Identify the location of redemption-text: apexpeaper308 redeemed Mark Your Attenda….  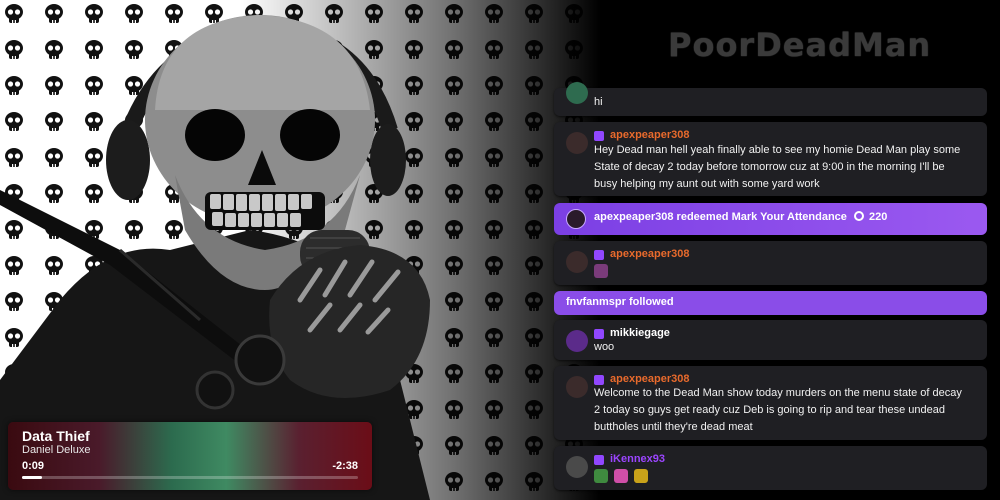
(740, 217).